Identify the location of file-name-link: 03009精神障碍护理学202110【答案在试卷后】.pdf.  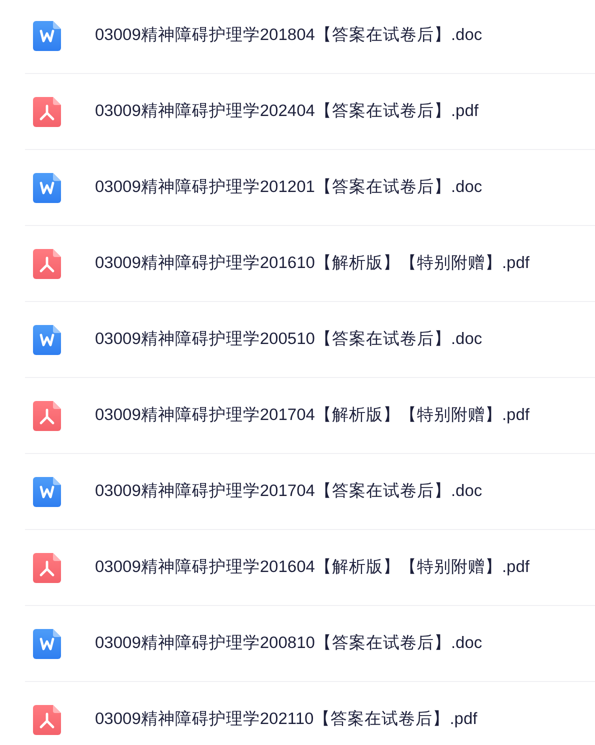
(286, 719).